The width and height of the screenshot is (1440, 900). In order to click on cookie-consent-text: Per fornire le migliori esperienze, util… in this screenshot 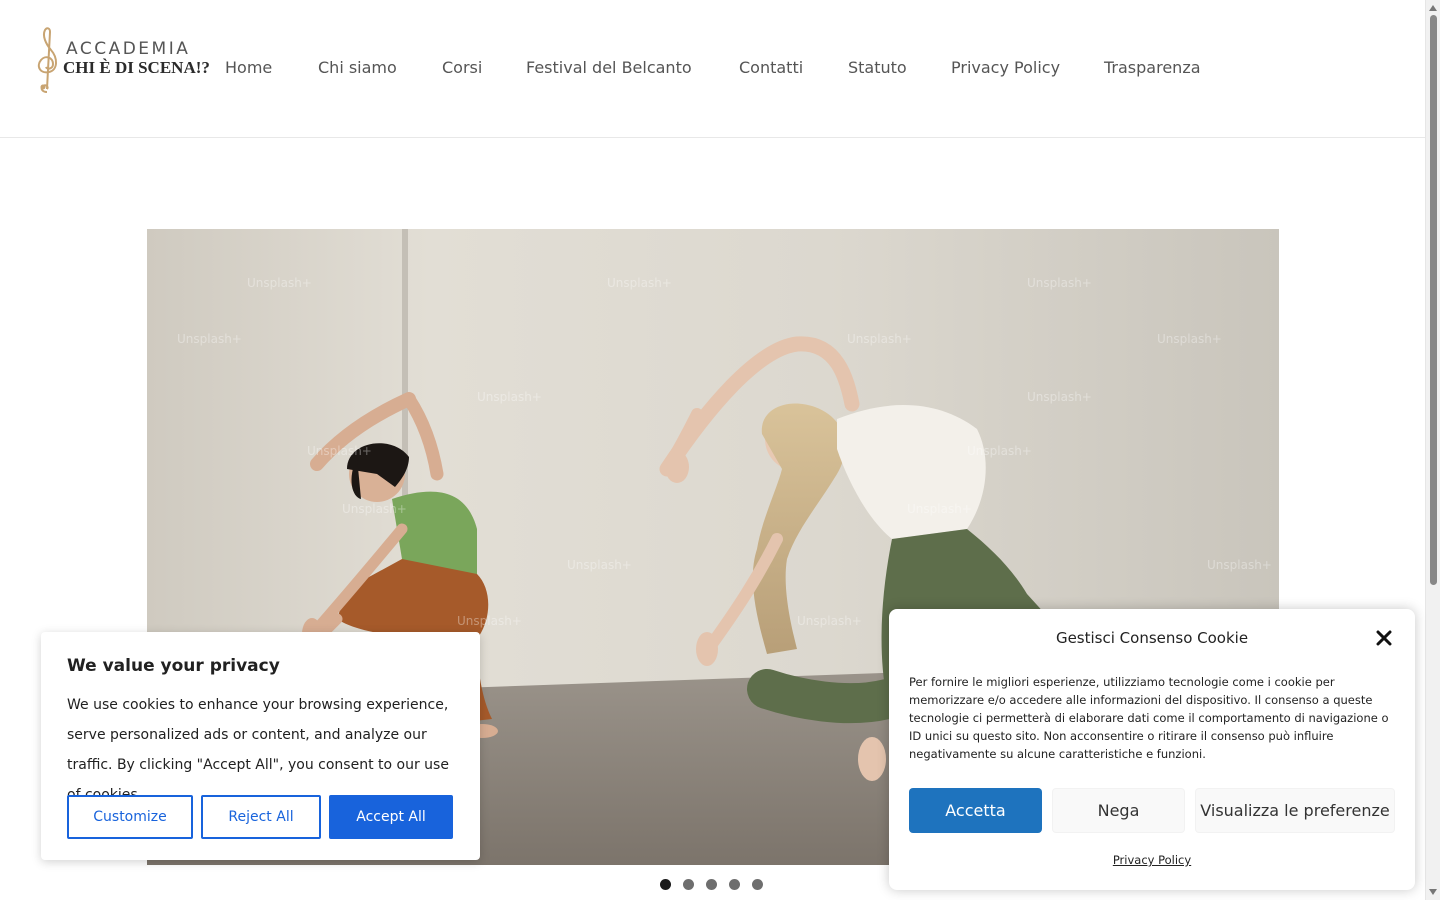, I will do `click(1149, 718)`.